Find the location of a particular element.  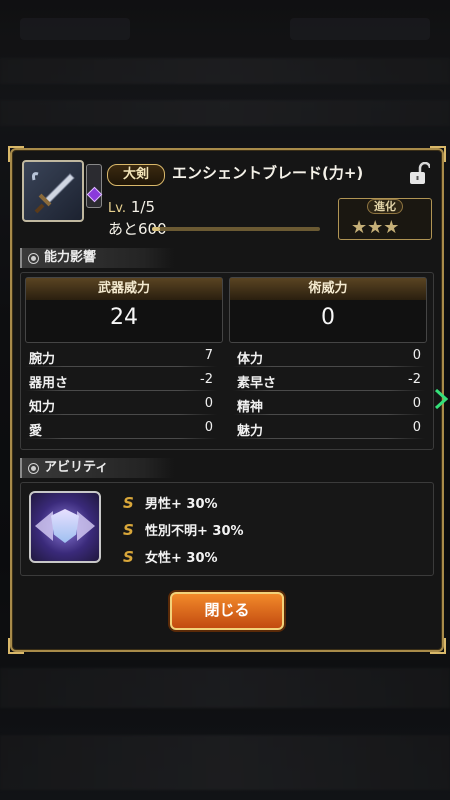

stat-value: 7 is located at coordinates (208, 355).